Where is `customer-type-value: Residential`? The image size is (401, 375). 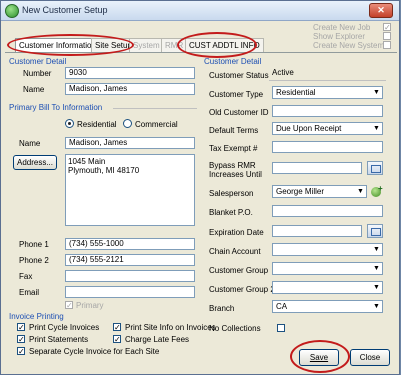
customer-type-value: Residential is located at coordinates (296, 92).